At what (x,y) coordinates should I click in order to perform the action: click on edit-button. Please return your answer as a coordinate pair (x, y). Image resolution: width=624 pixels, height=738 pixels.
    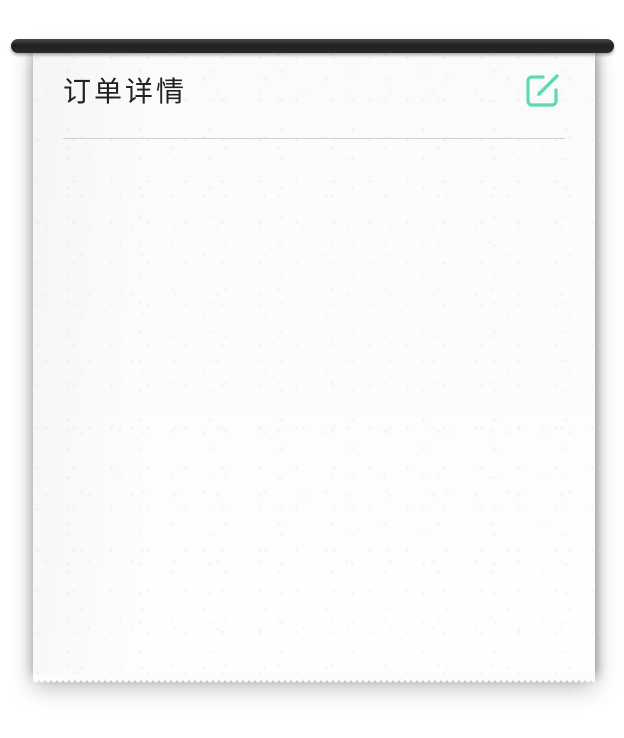
    Looking at the image, I should click on (542, 91).